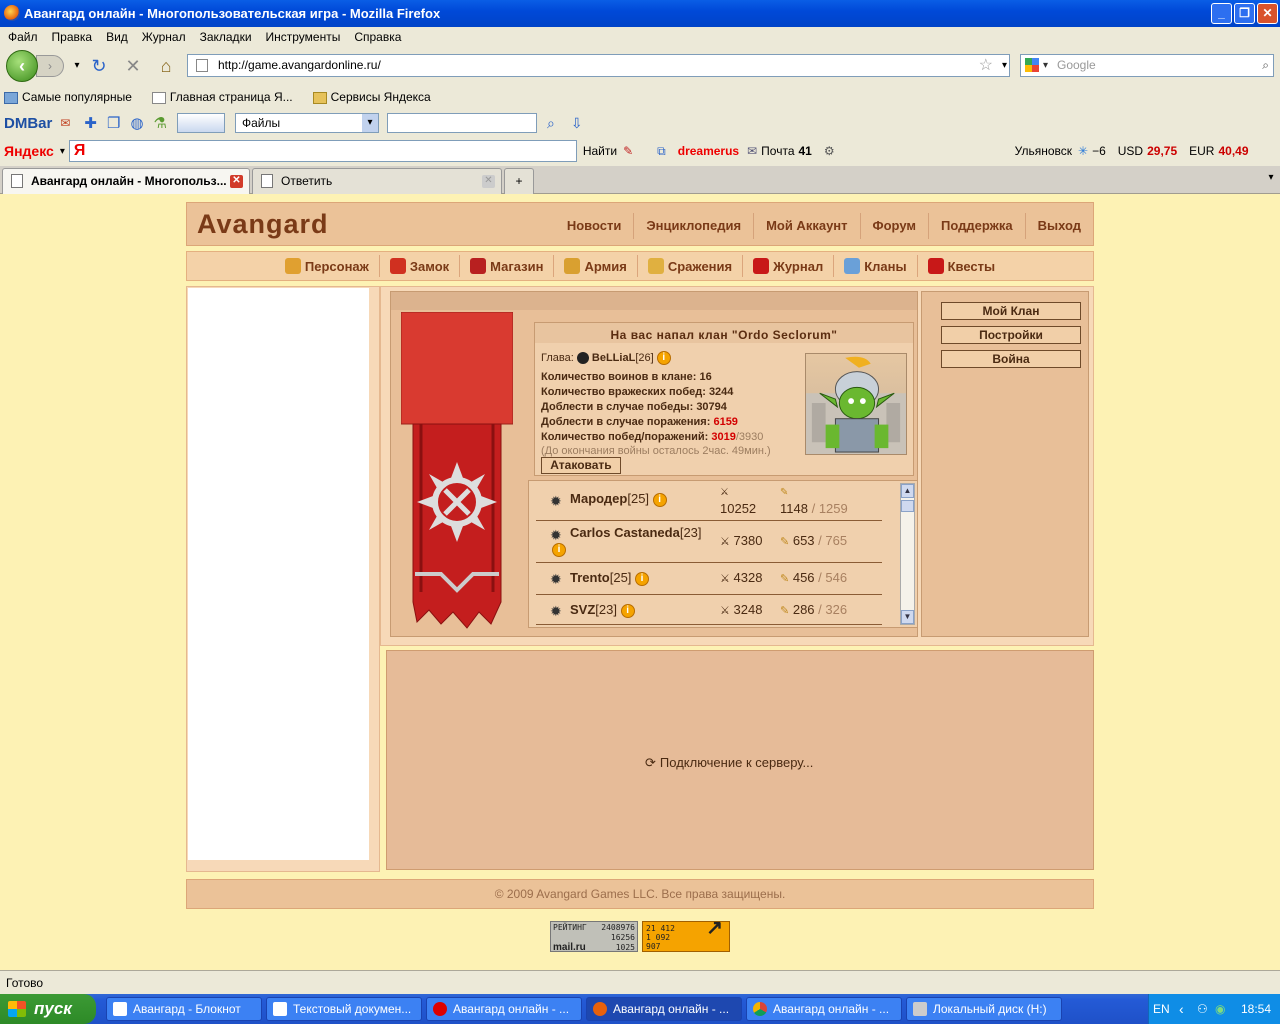  I want to click on tray-arrow-icon: ‹, so click(1181, 1009).